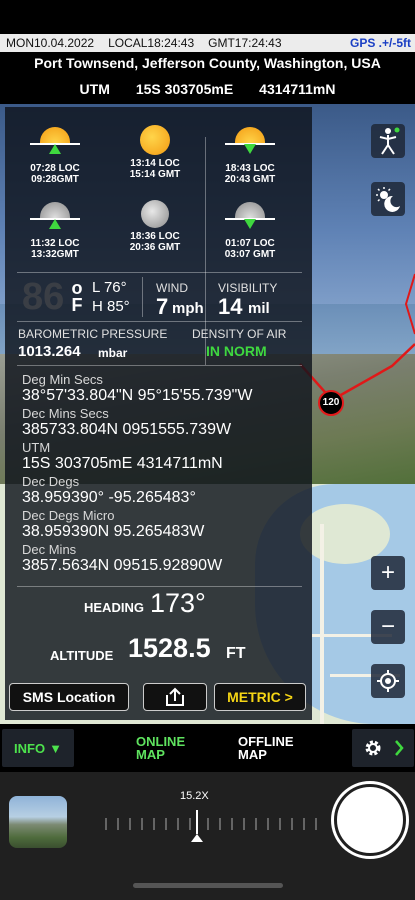 This screenshot has width=415, height=900. What do you see at coordinates (49, 351) in the screenshot?
I see `pressure-value: 1013.264` at bounding box center [49, 351].